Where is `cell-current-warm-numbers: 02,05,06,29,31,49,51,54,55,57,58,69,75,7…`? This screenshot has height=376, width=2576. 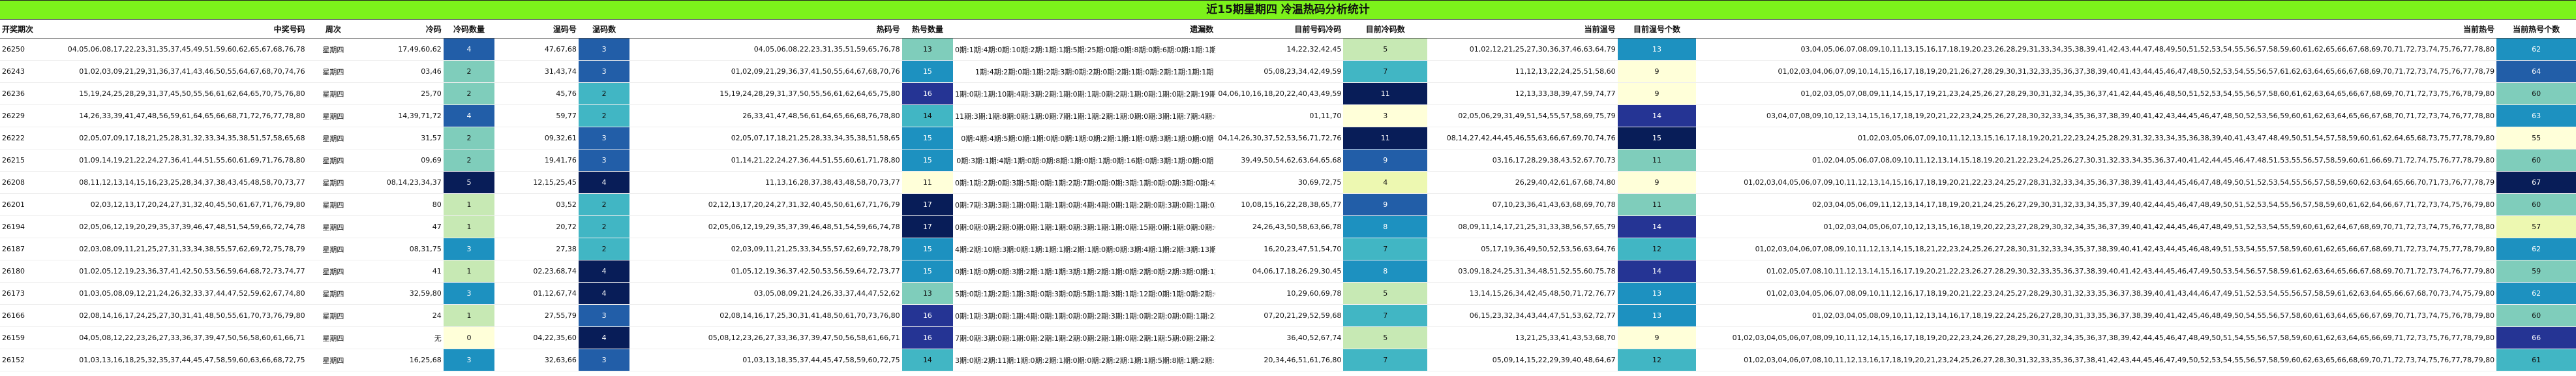
cell-current-warm-numbers: 02,05,06,29,31,49,51,54,55,57,58,69,75,7… is located at coordinates (1523, 115).